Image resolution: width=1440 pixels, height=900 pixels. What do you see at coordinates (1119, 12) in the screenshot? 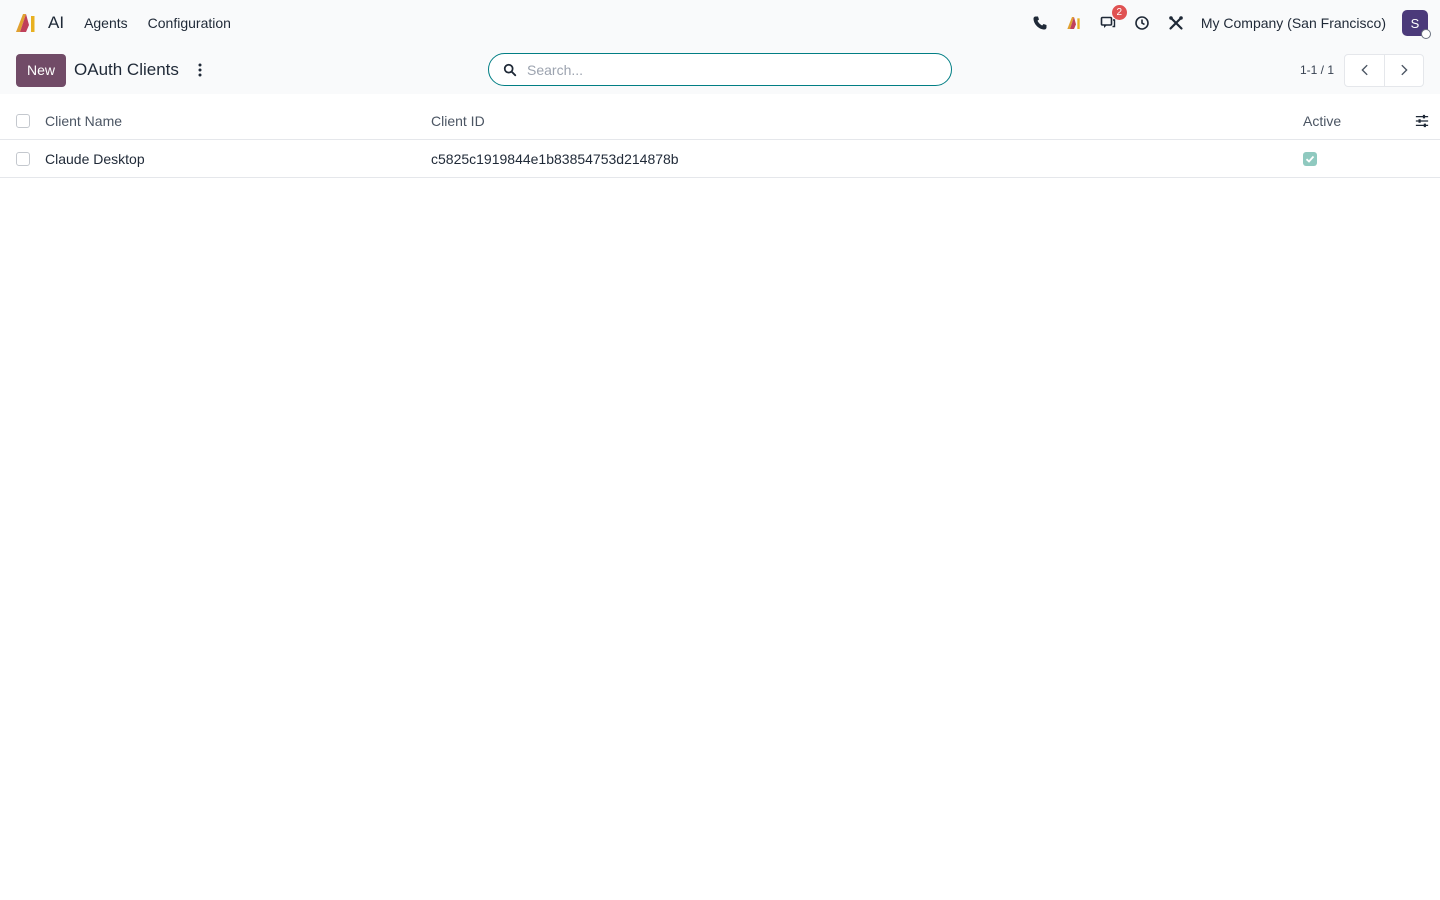
I see `messages-badge: 2` at bounding box center [1119, 12].